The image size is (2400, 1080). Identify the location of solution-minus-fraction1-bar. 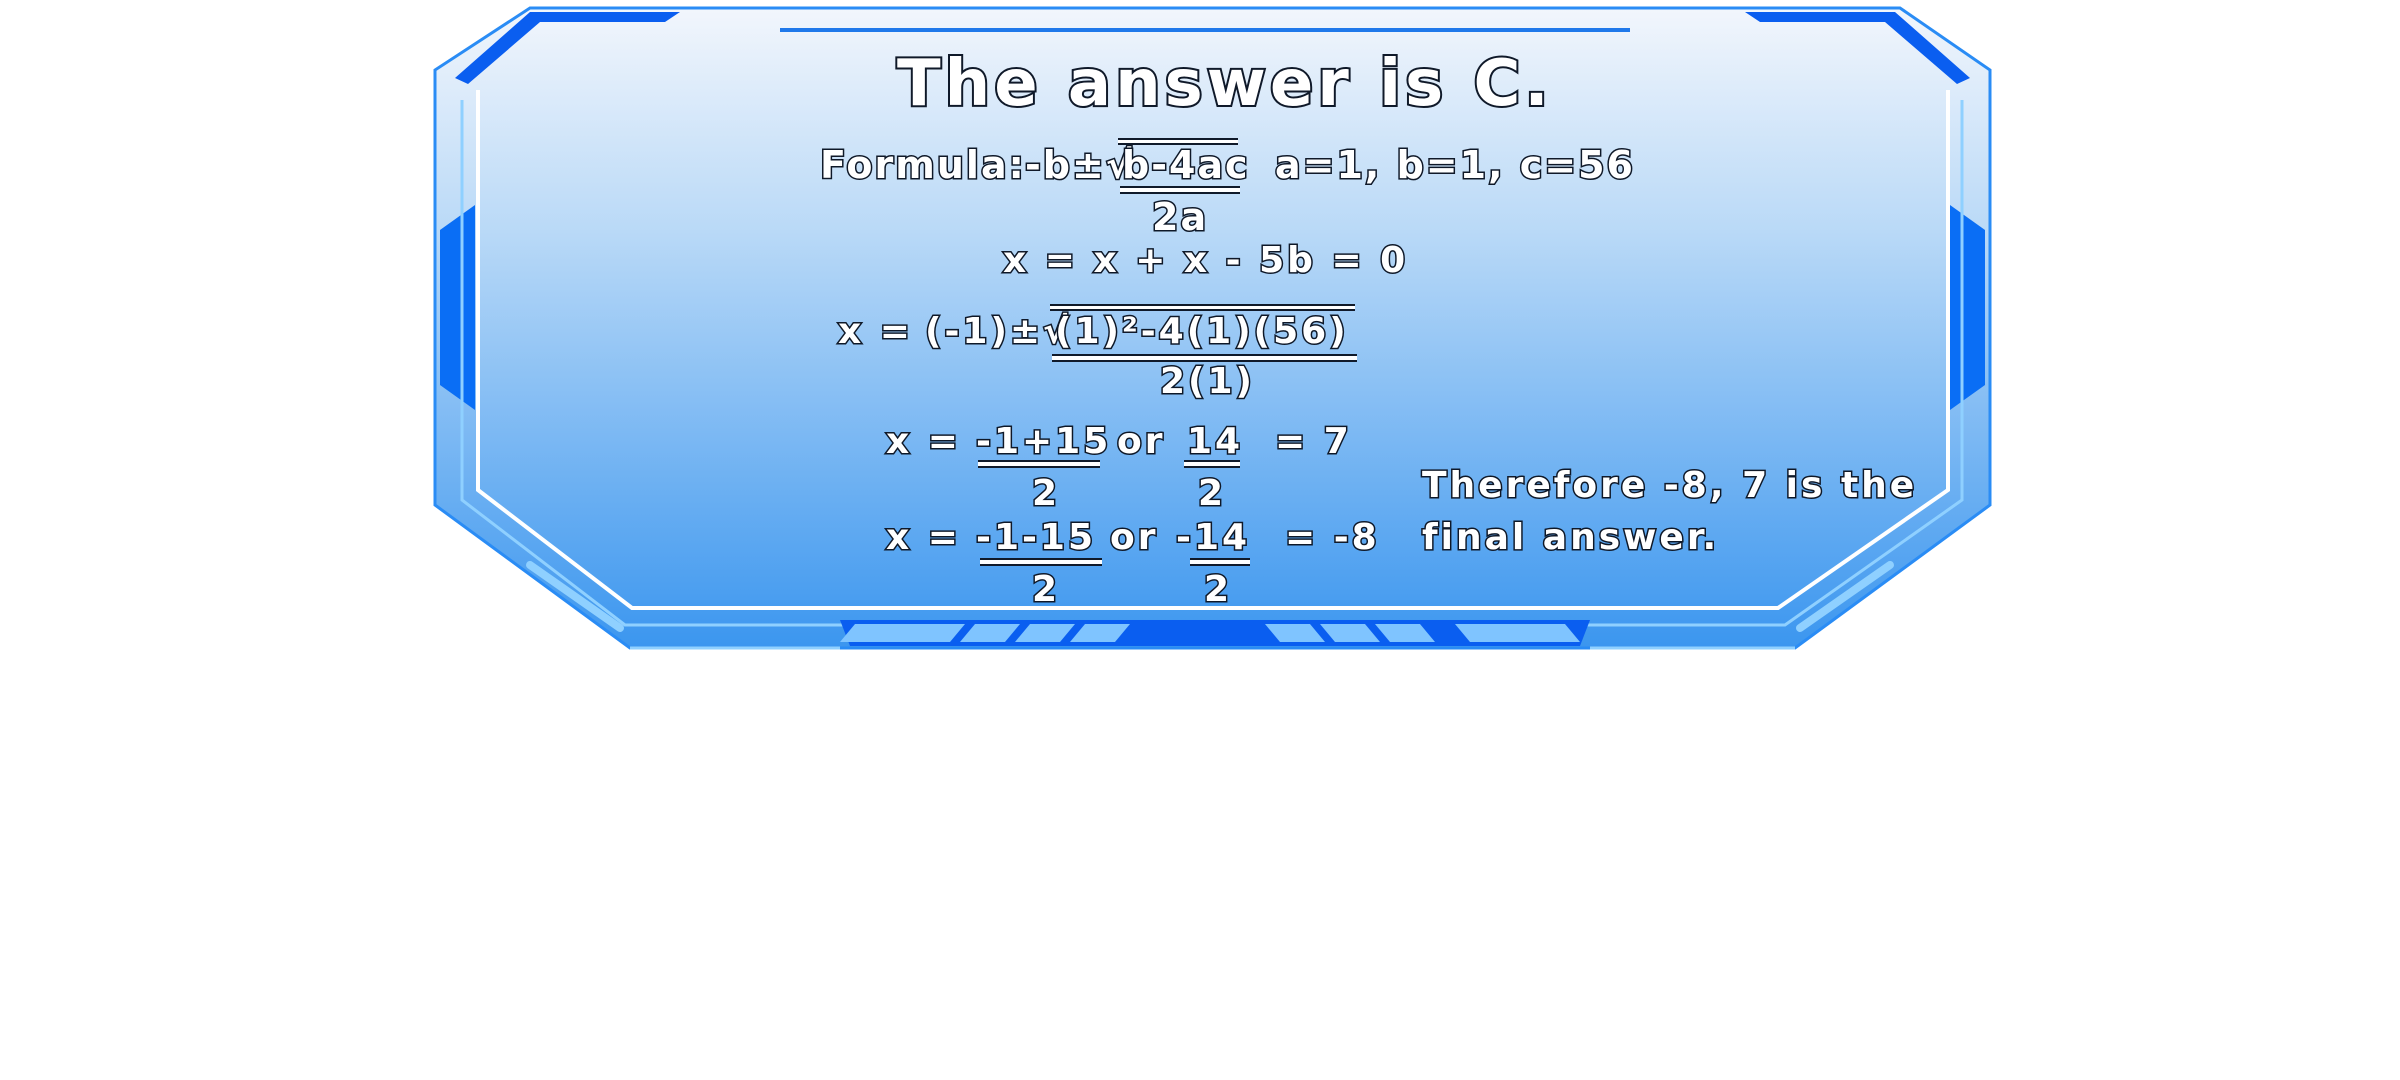
(1041, 562).